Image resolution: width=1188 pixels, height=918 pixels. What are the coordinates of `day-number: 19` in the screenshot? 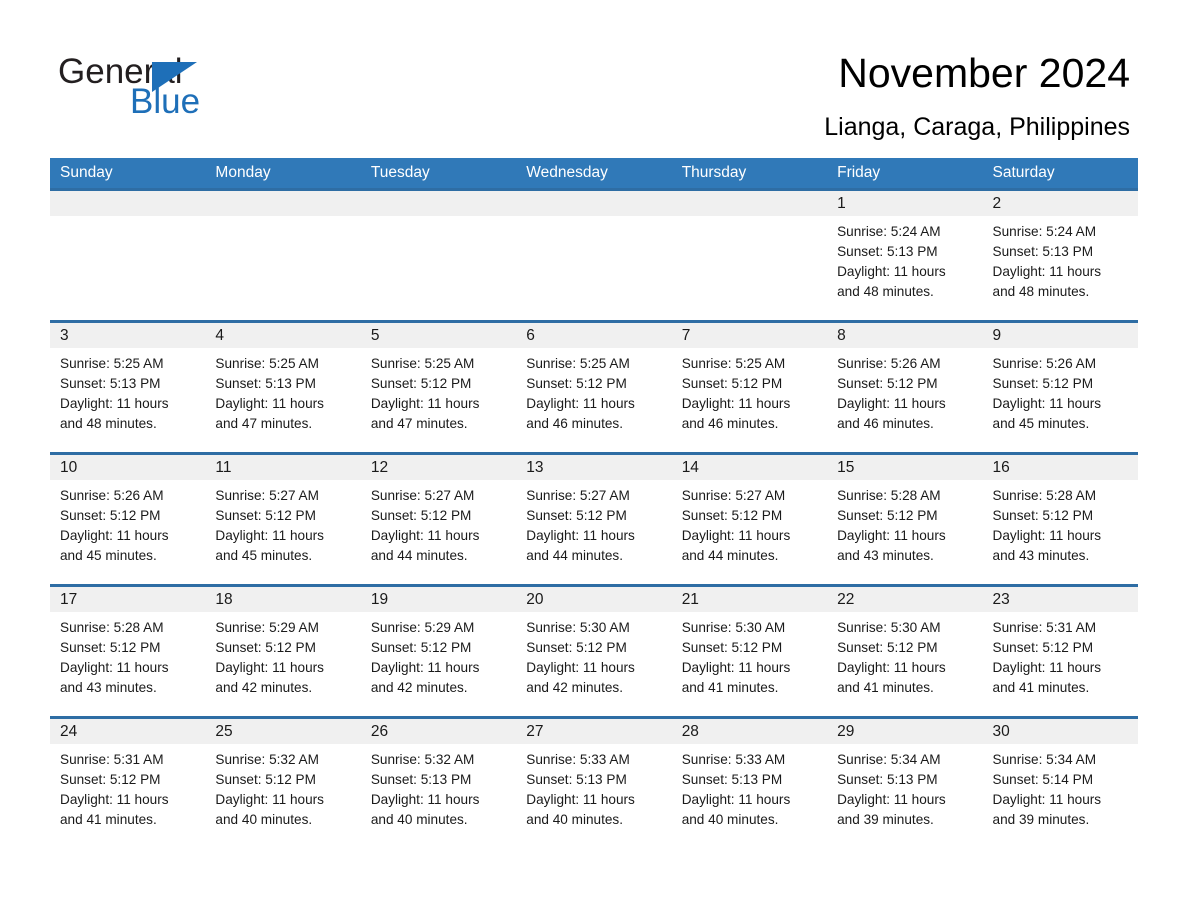 It's located at (438, 599).